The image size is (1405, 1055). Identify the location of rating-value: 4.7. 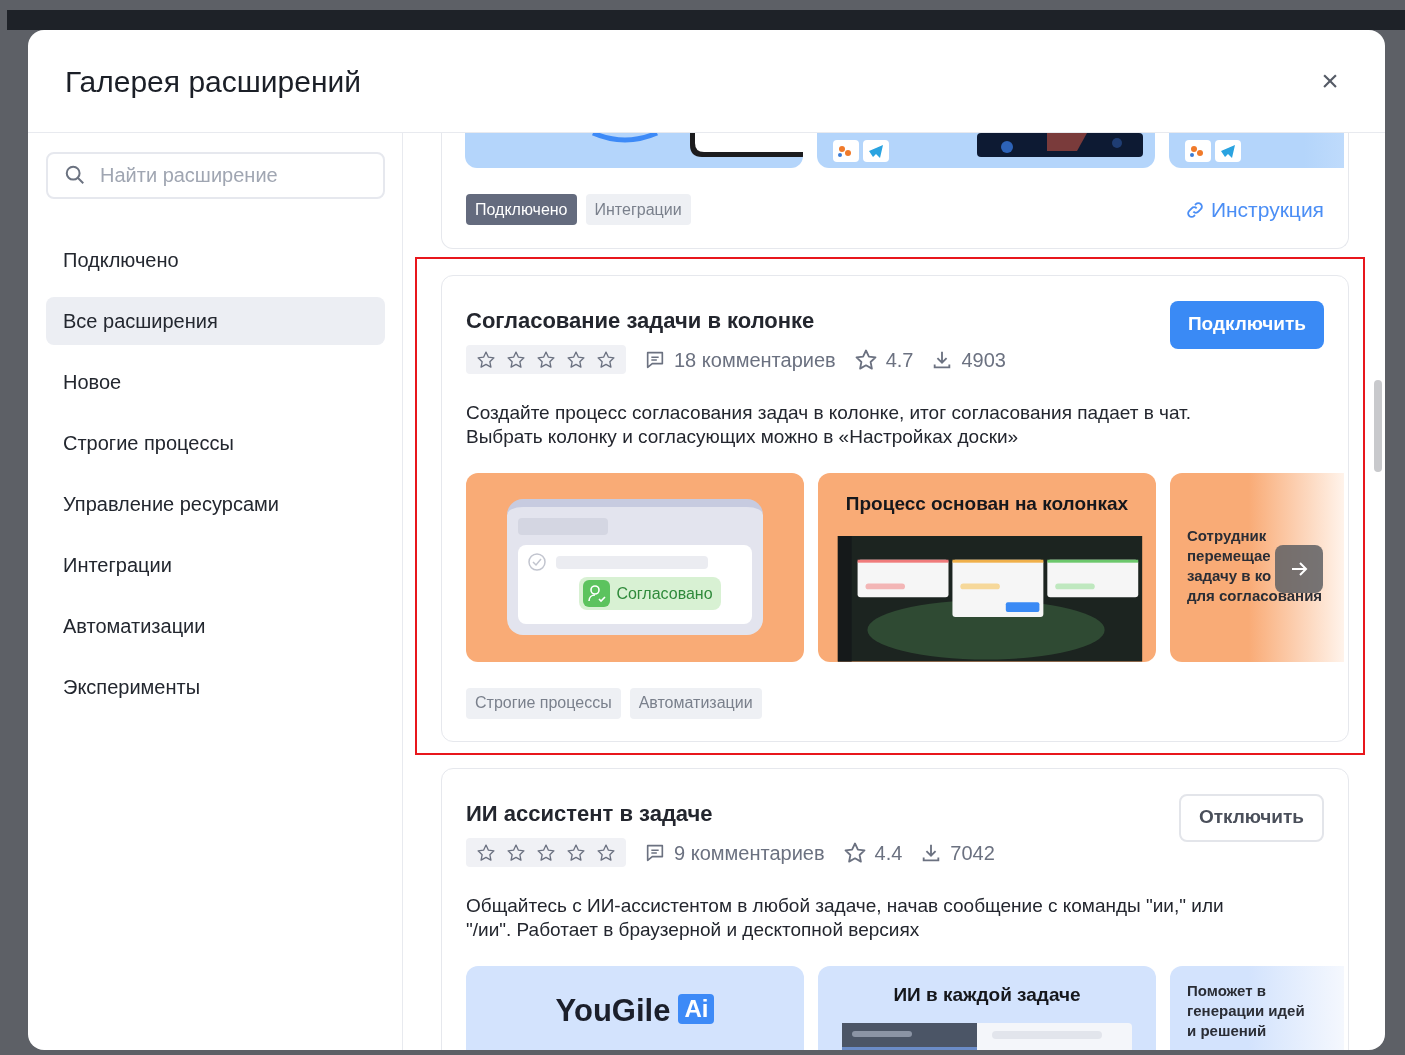
(899, 360).